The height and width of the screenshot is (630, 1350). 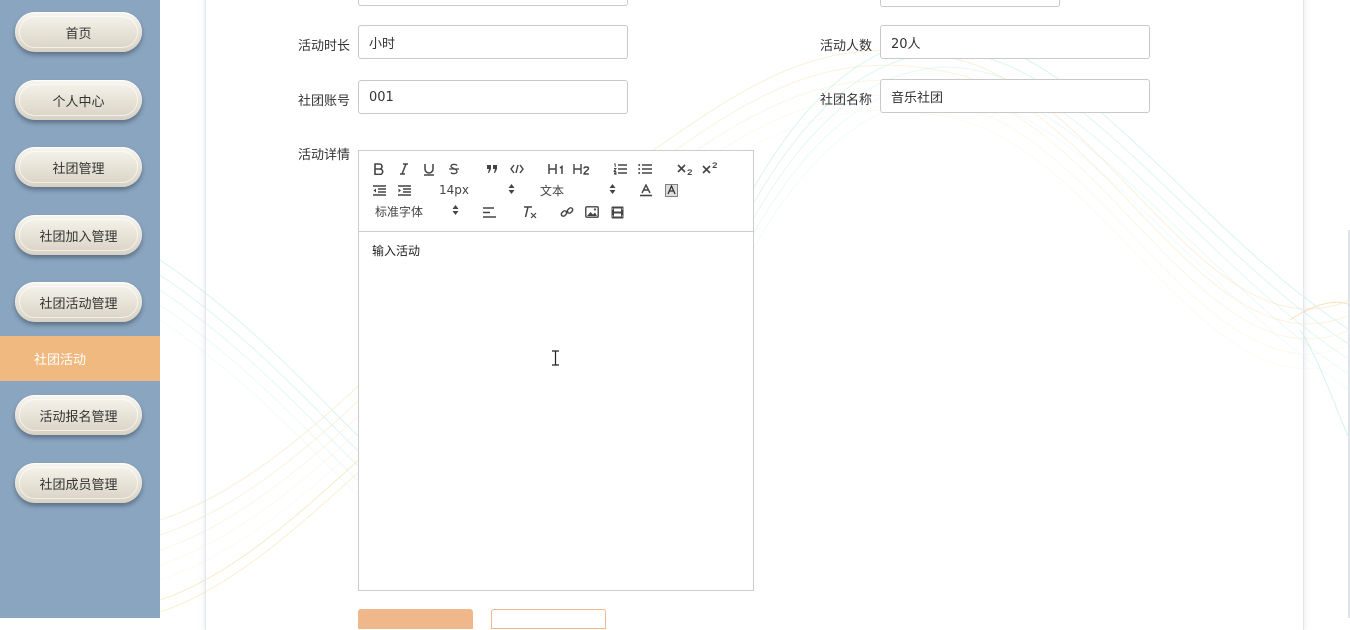 What do you see at coordinates (493, 42) in the screenshot?
I see `duration-input` at bounding box center [493, 42].